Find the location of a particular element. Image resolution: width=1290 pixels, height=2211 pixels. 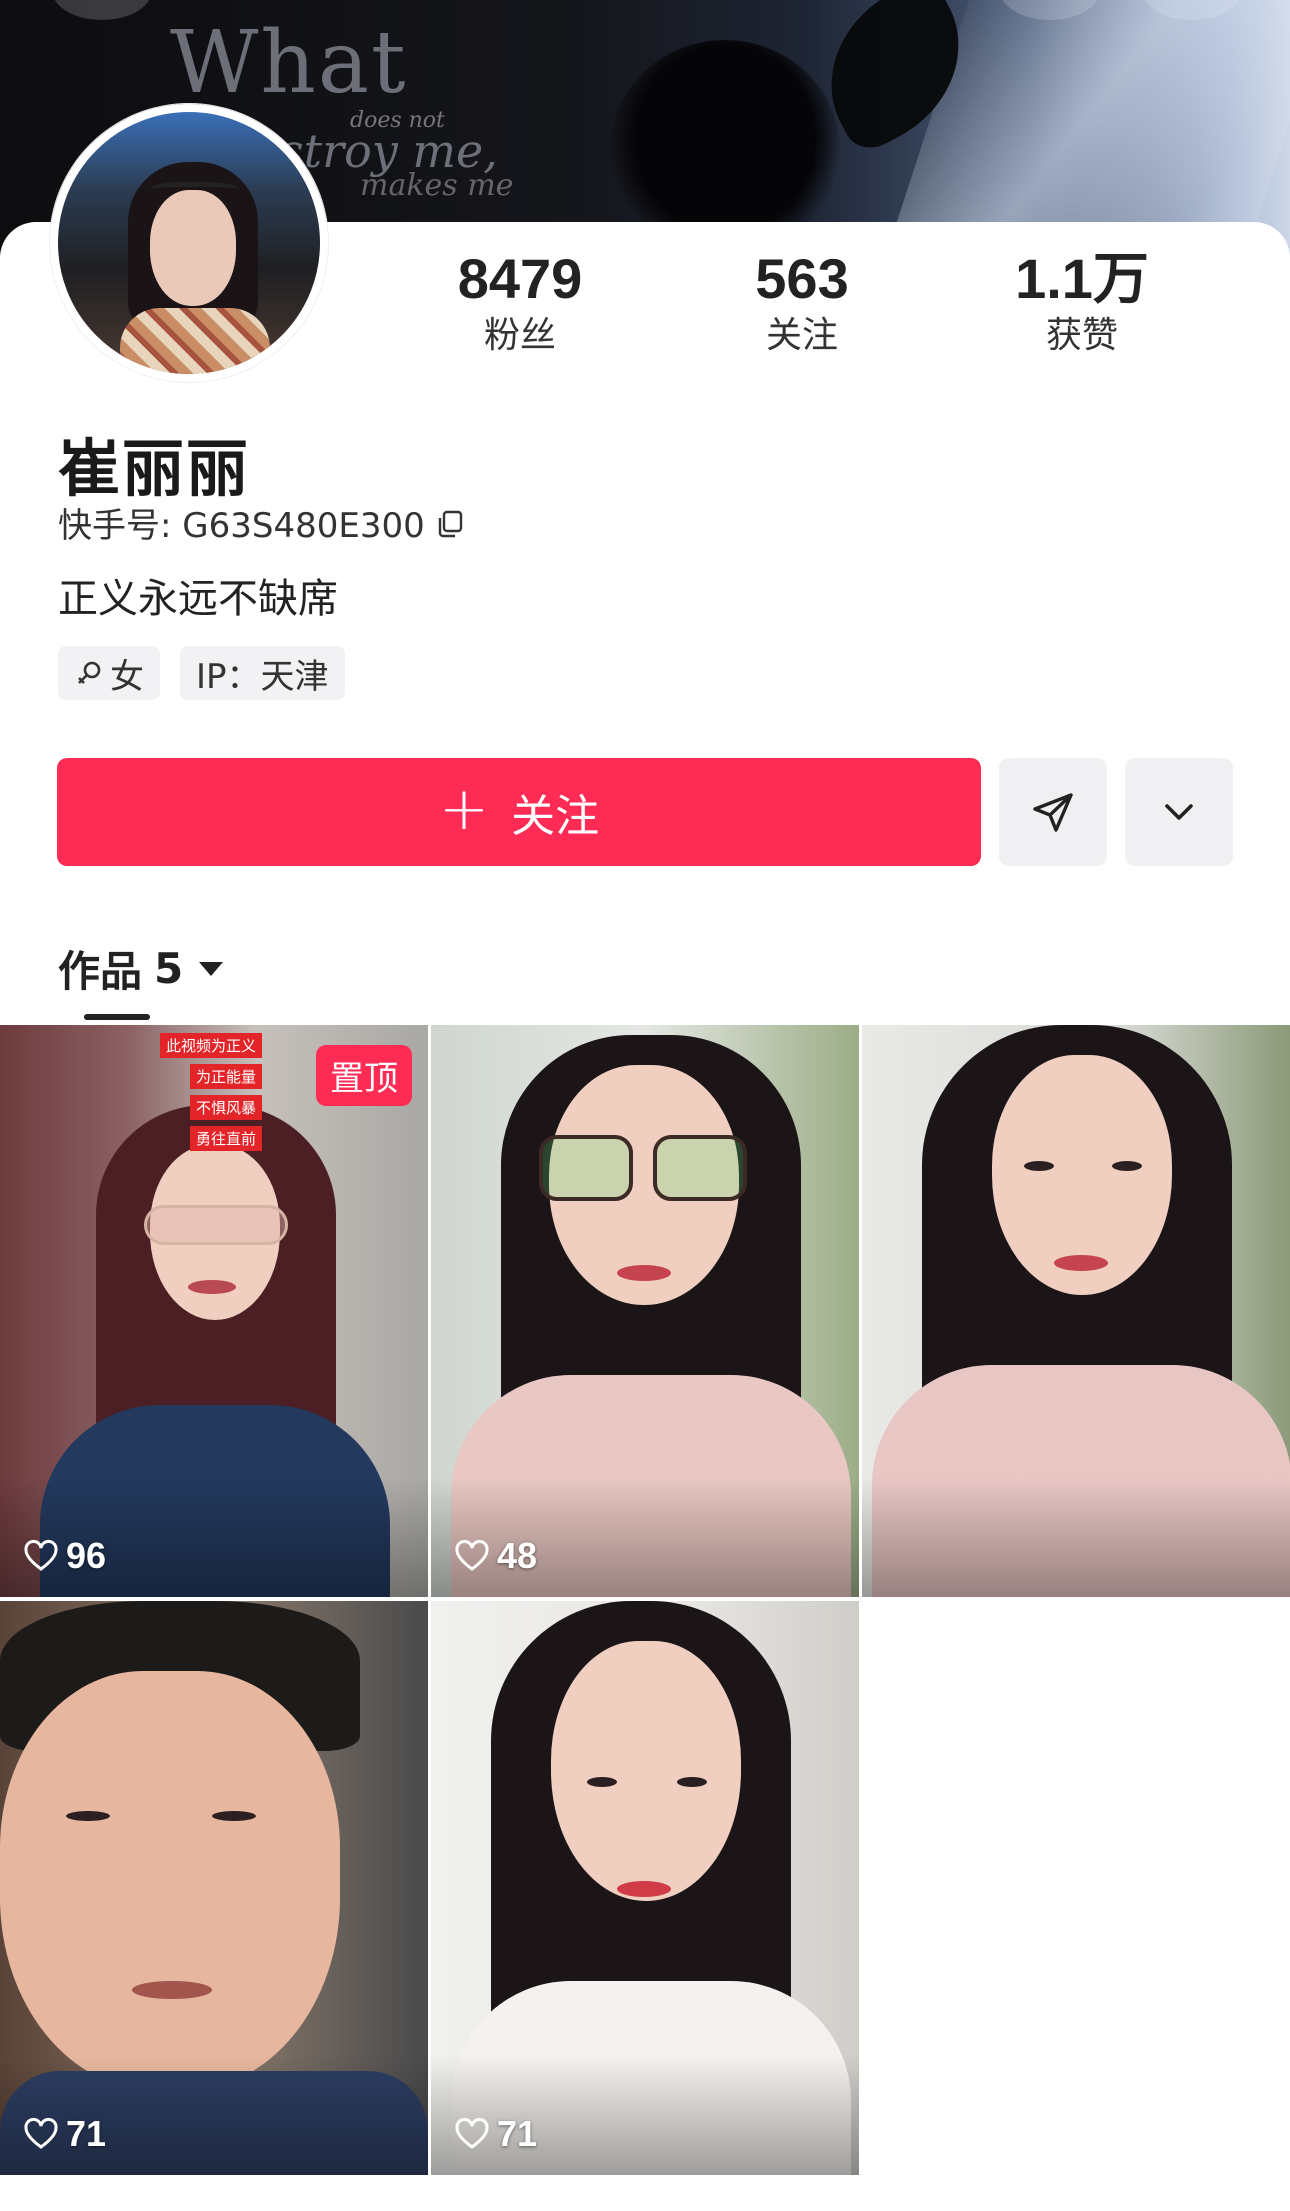

follow-button: + 关注 is located at coordinates (519, 812).